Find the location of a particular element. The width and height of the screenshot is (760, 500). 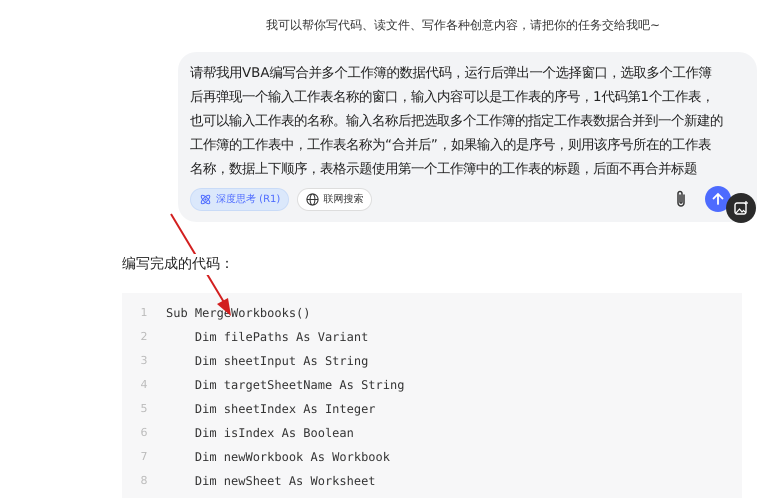

line-number: 8 is located at coordinates (144, 480).